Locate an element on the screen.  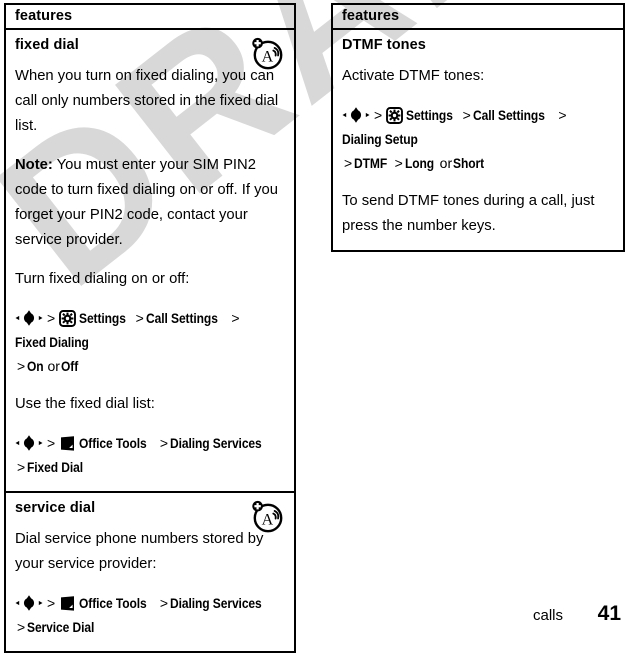
menu-item-name: Dialing Services is located at coordinates (216, 443).